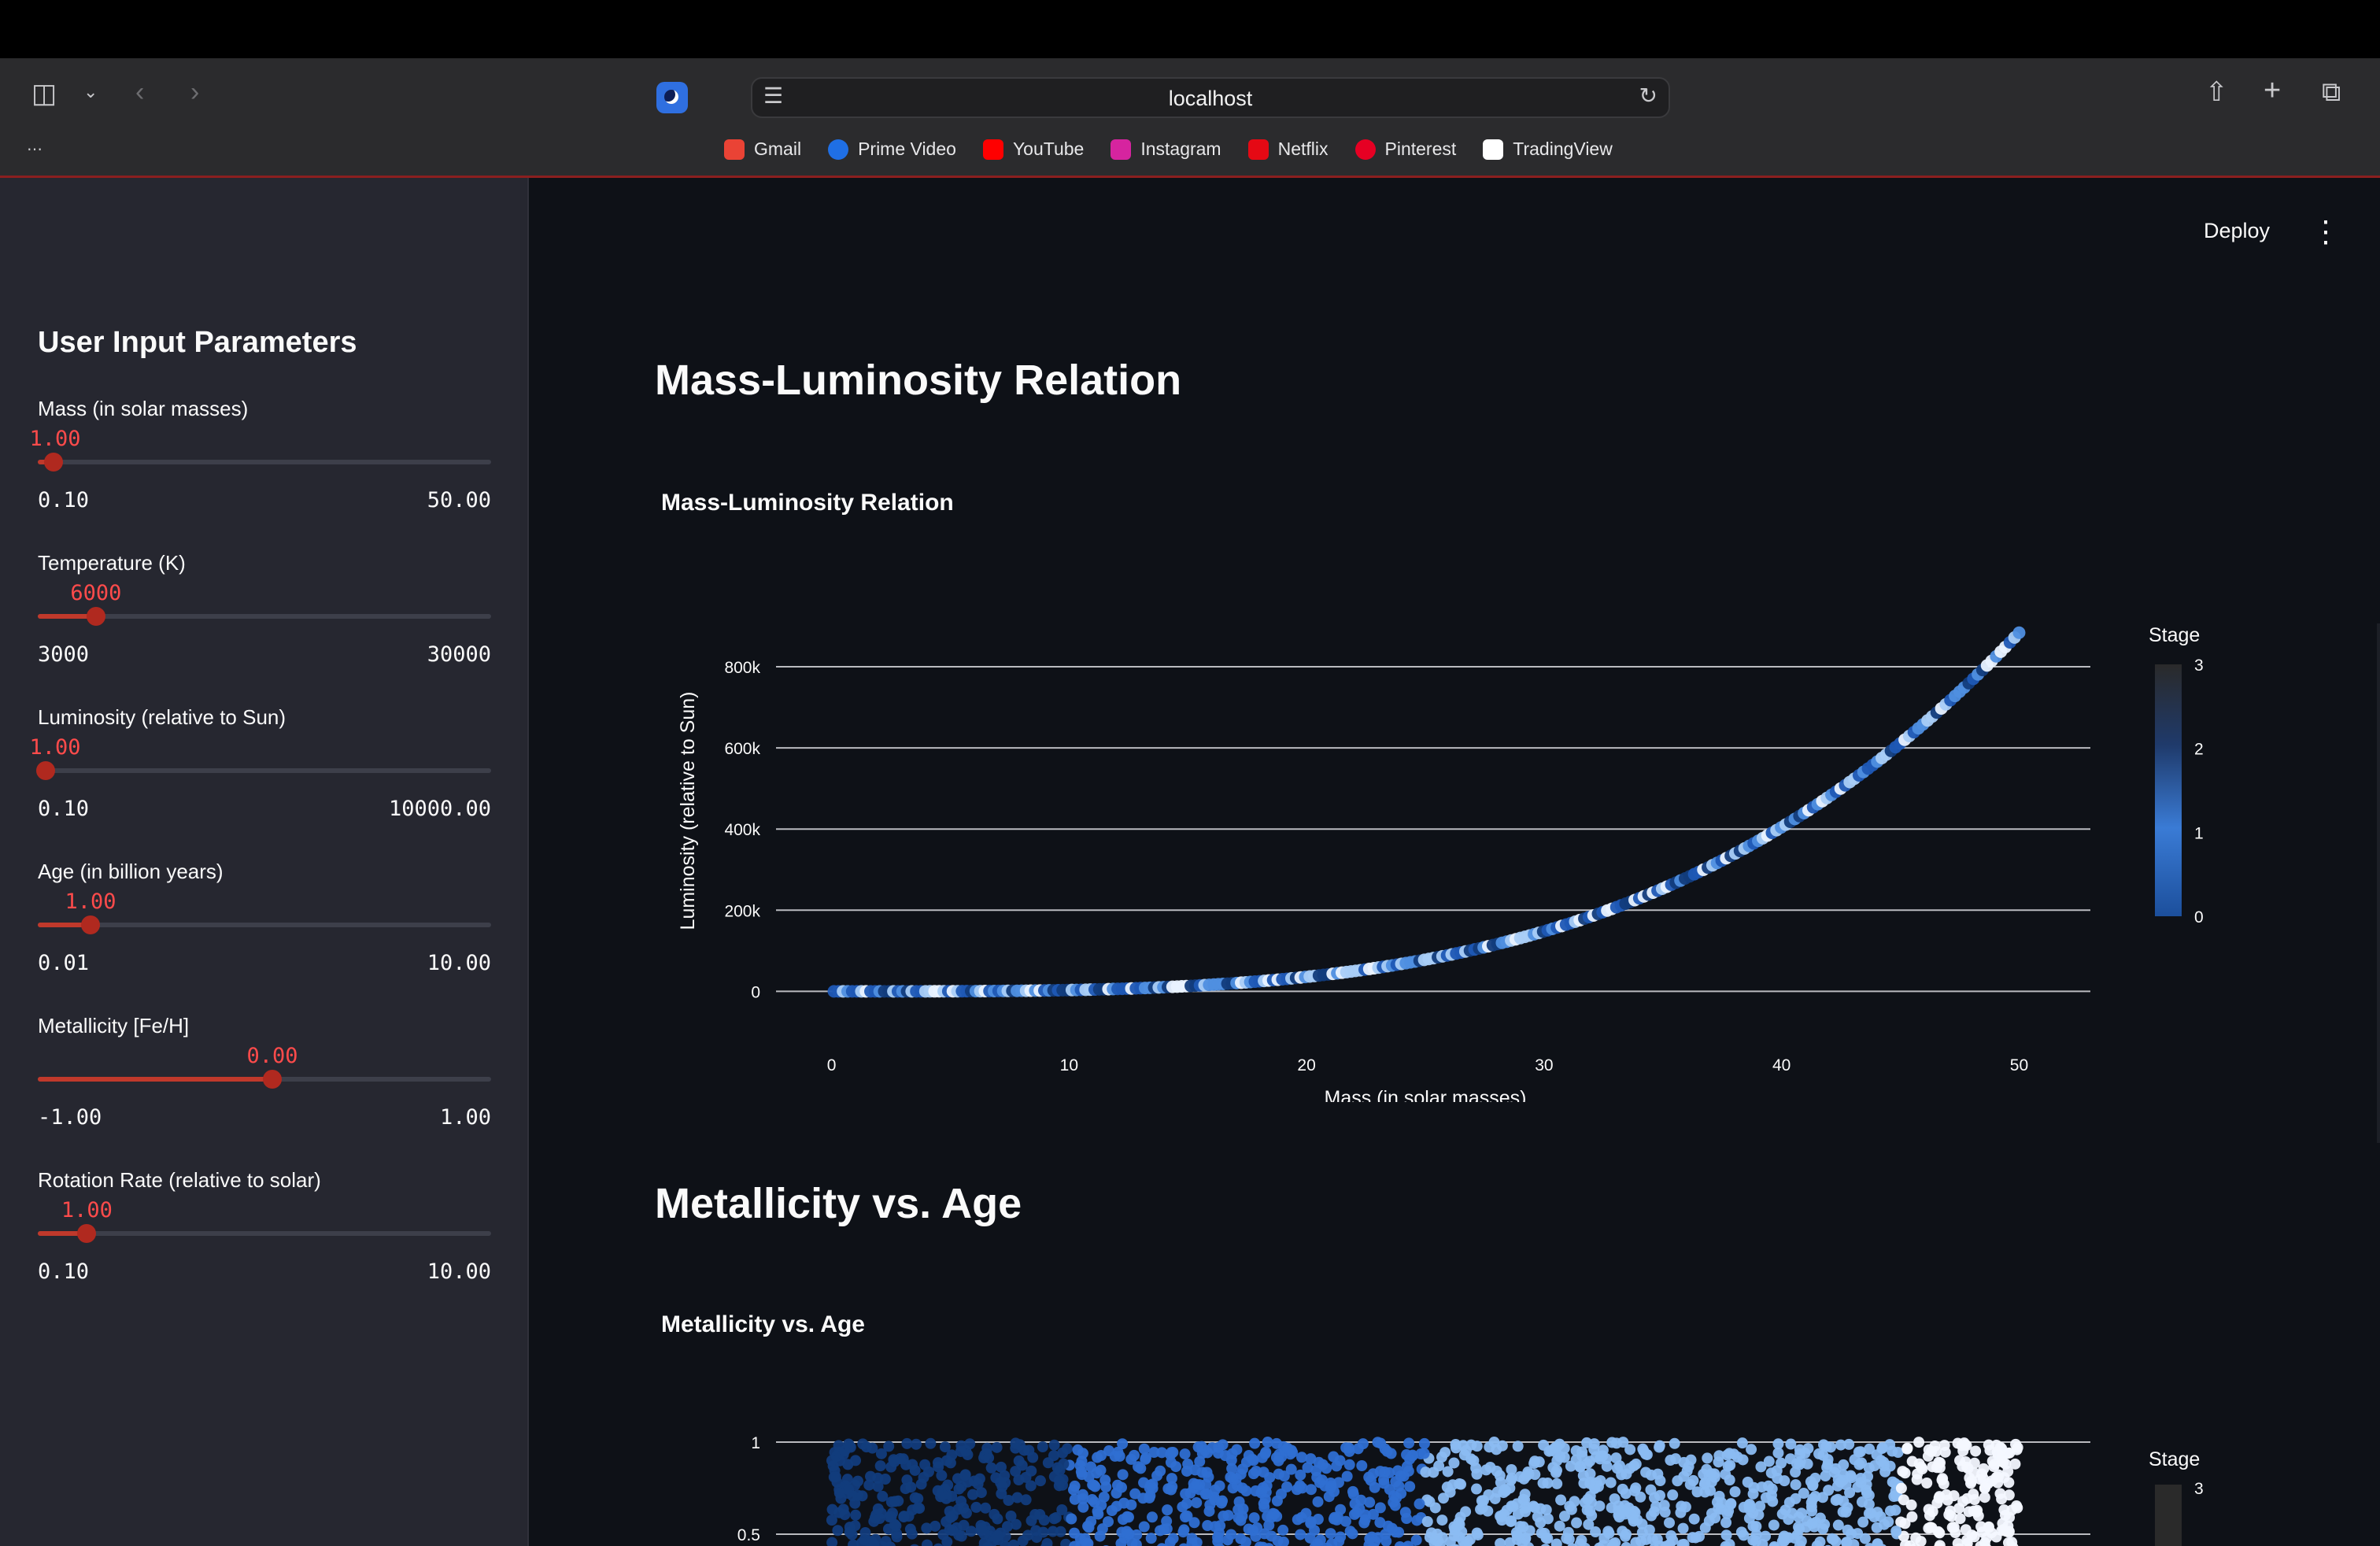 The width and height of the screenshot is (2380, 1546). I want to click on bookmark-prime-video: Prime Video, so click(892, 150).